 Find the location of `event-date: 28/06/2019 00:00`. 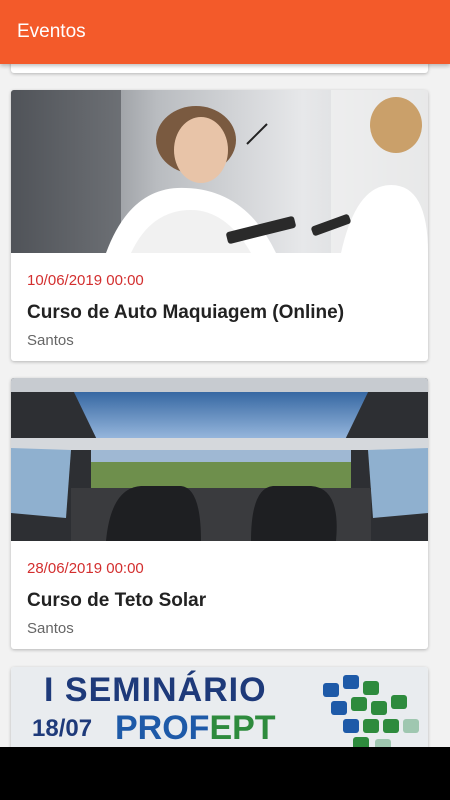

event-date: 28/06/2019 00:00 is located at coordinates (85, 568).